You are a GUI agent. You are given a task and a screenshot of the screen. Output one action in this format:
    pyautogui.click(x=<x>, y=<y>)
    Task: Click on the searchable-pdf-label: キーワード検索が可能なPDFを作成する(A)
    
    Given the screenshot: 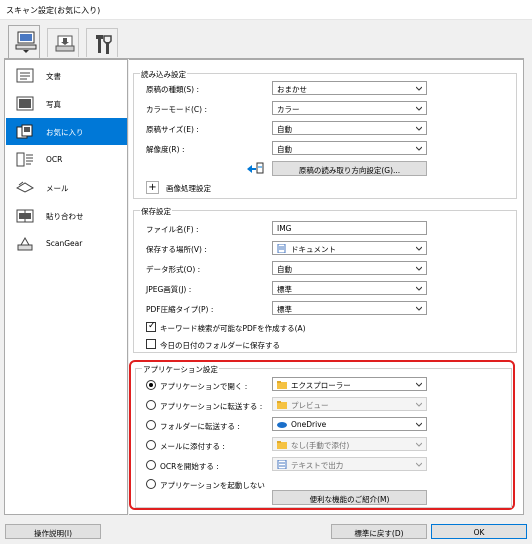 What is the action you would take?
    pyautogui.click(x=233, y=328)
    